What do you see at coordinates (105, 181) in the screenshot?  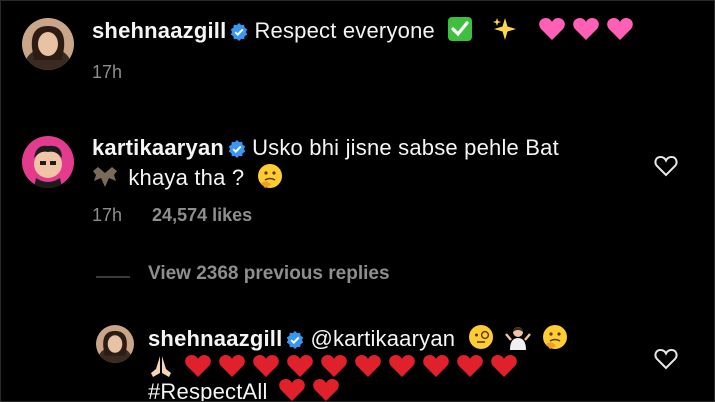 I see `bat-icon` at bounding box center [105, 181].